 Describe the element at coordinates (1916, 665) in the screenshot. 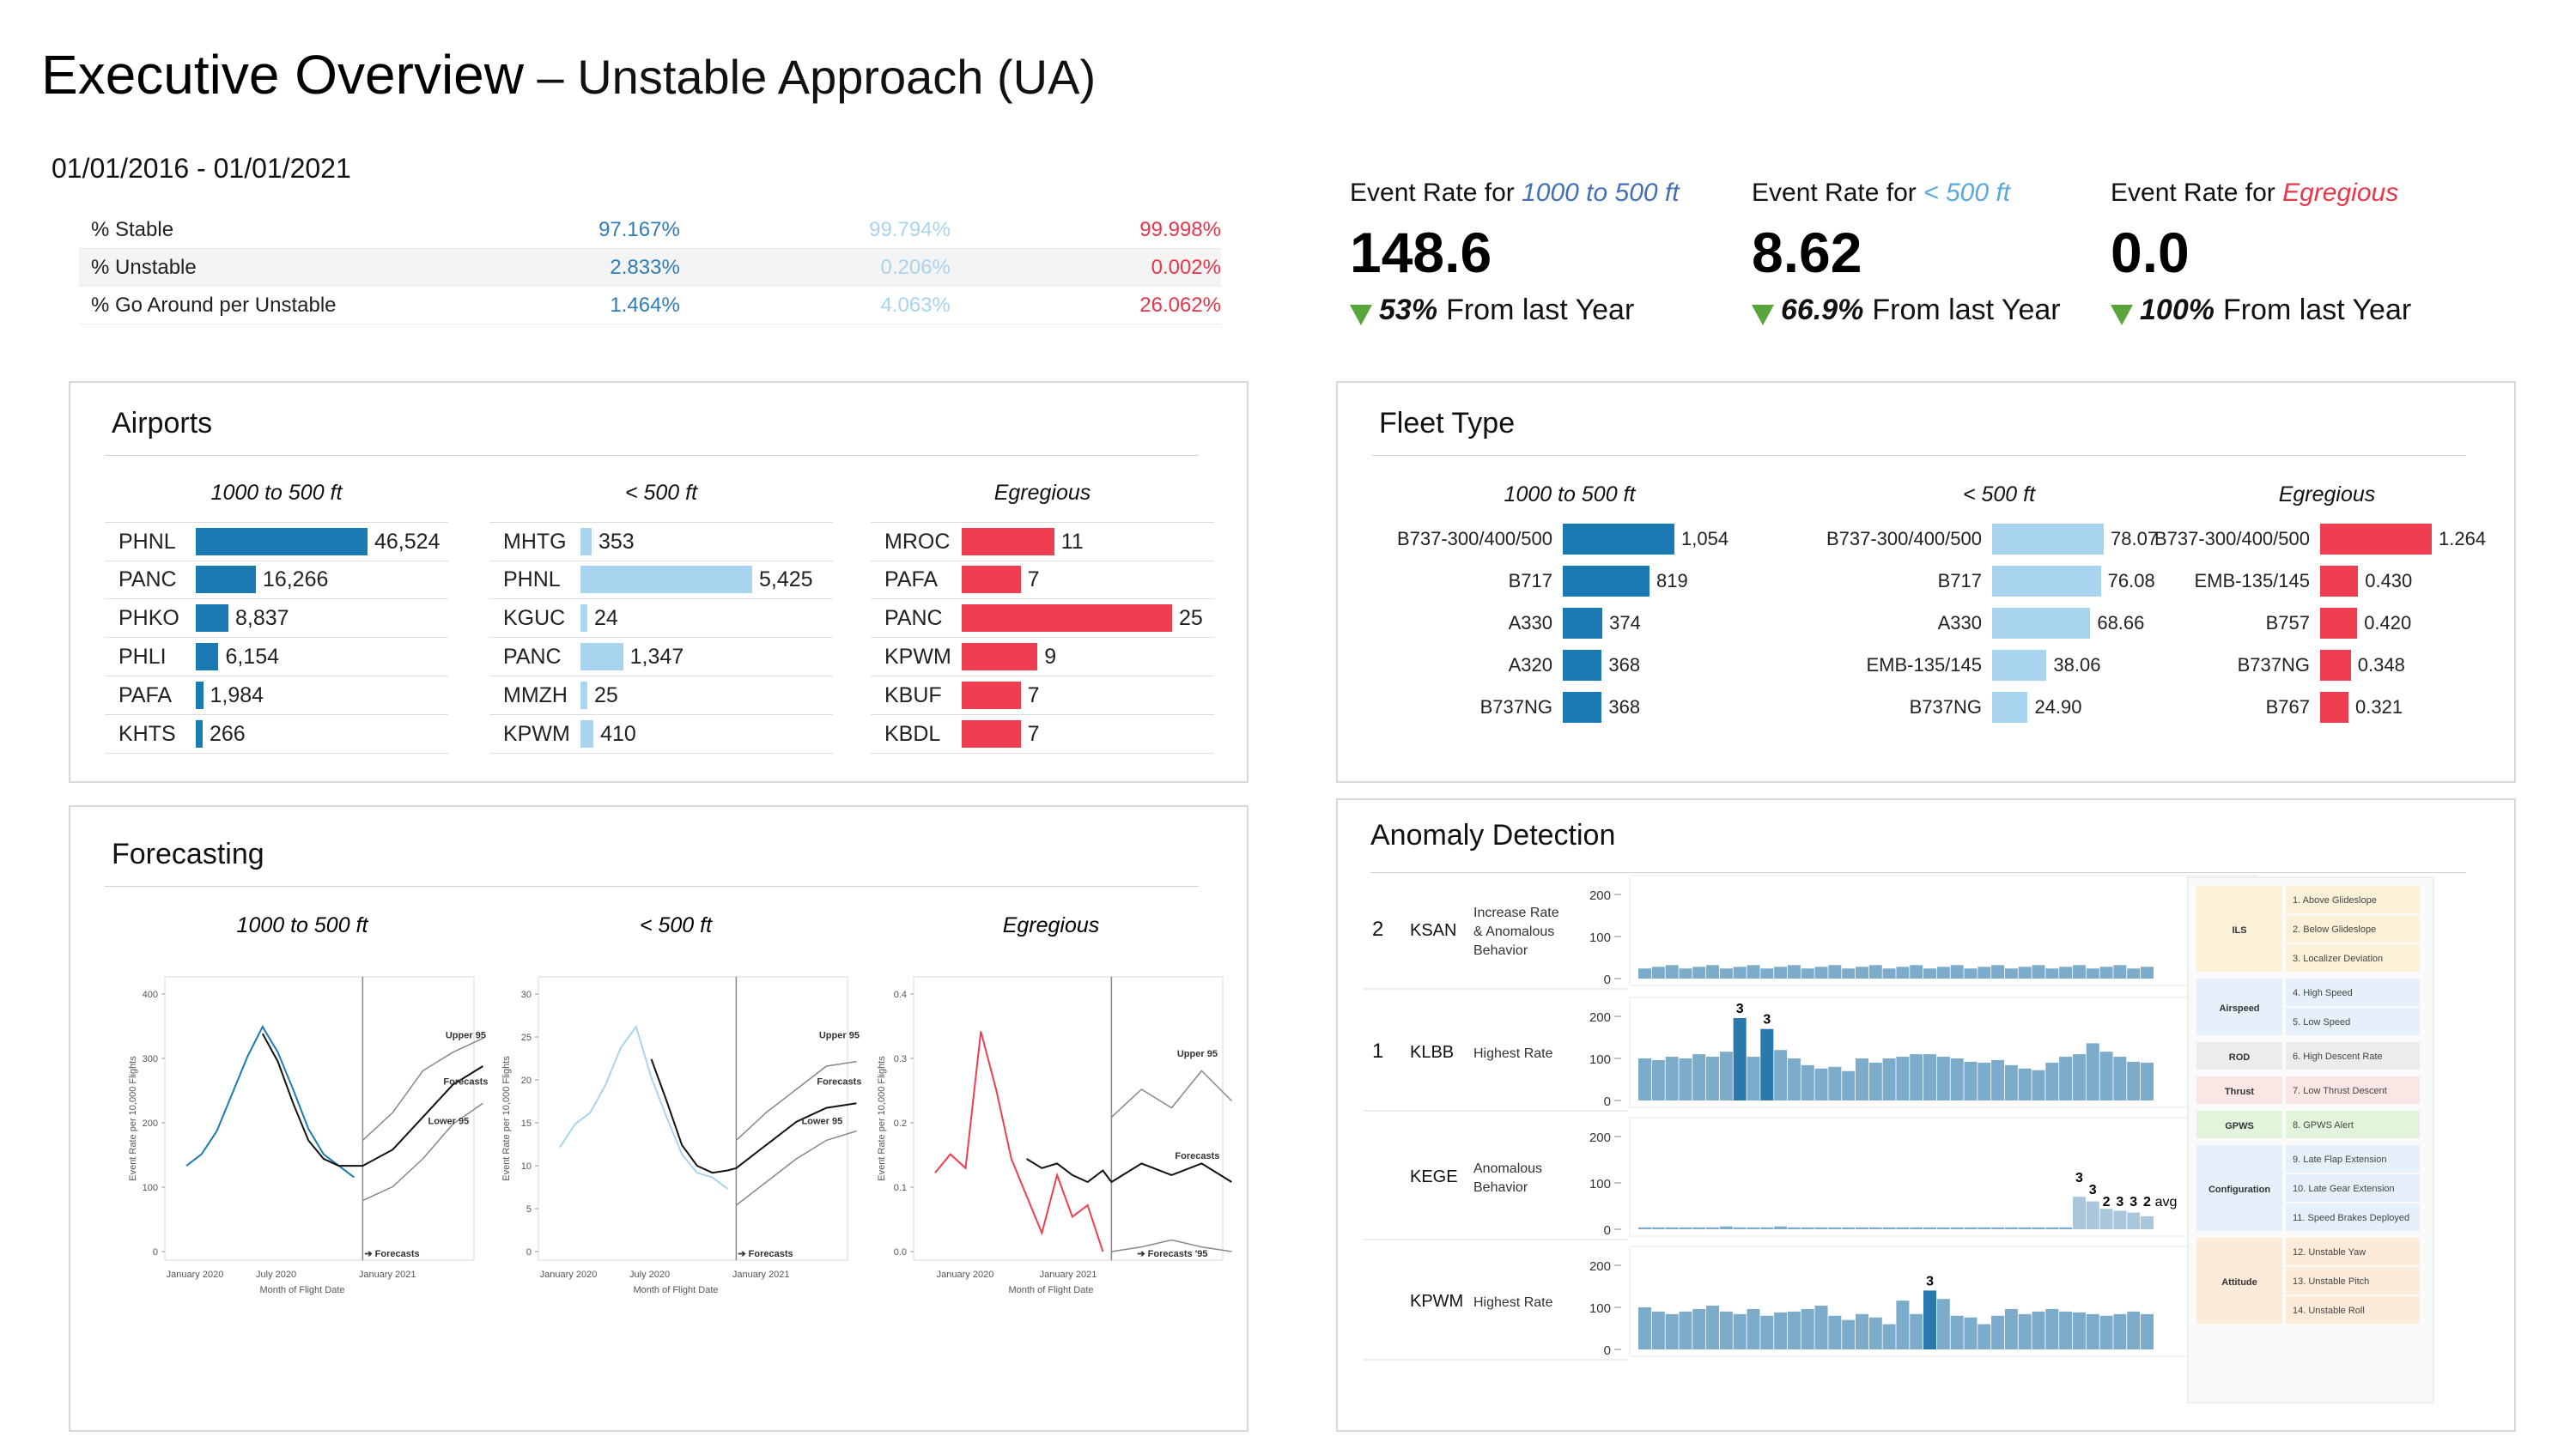

I see `fleet-row: EMB-135/145 38.06` at that location.